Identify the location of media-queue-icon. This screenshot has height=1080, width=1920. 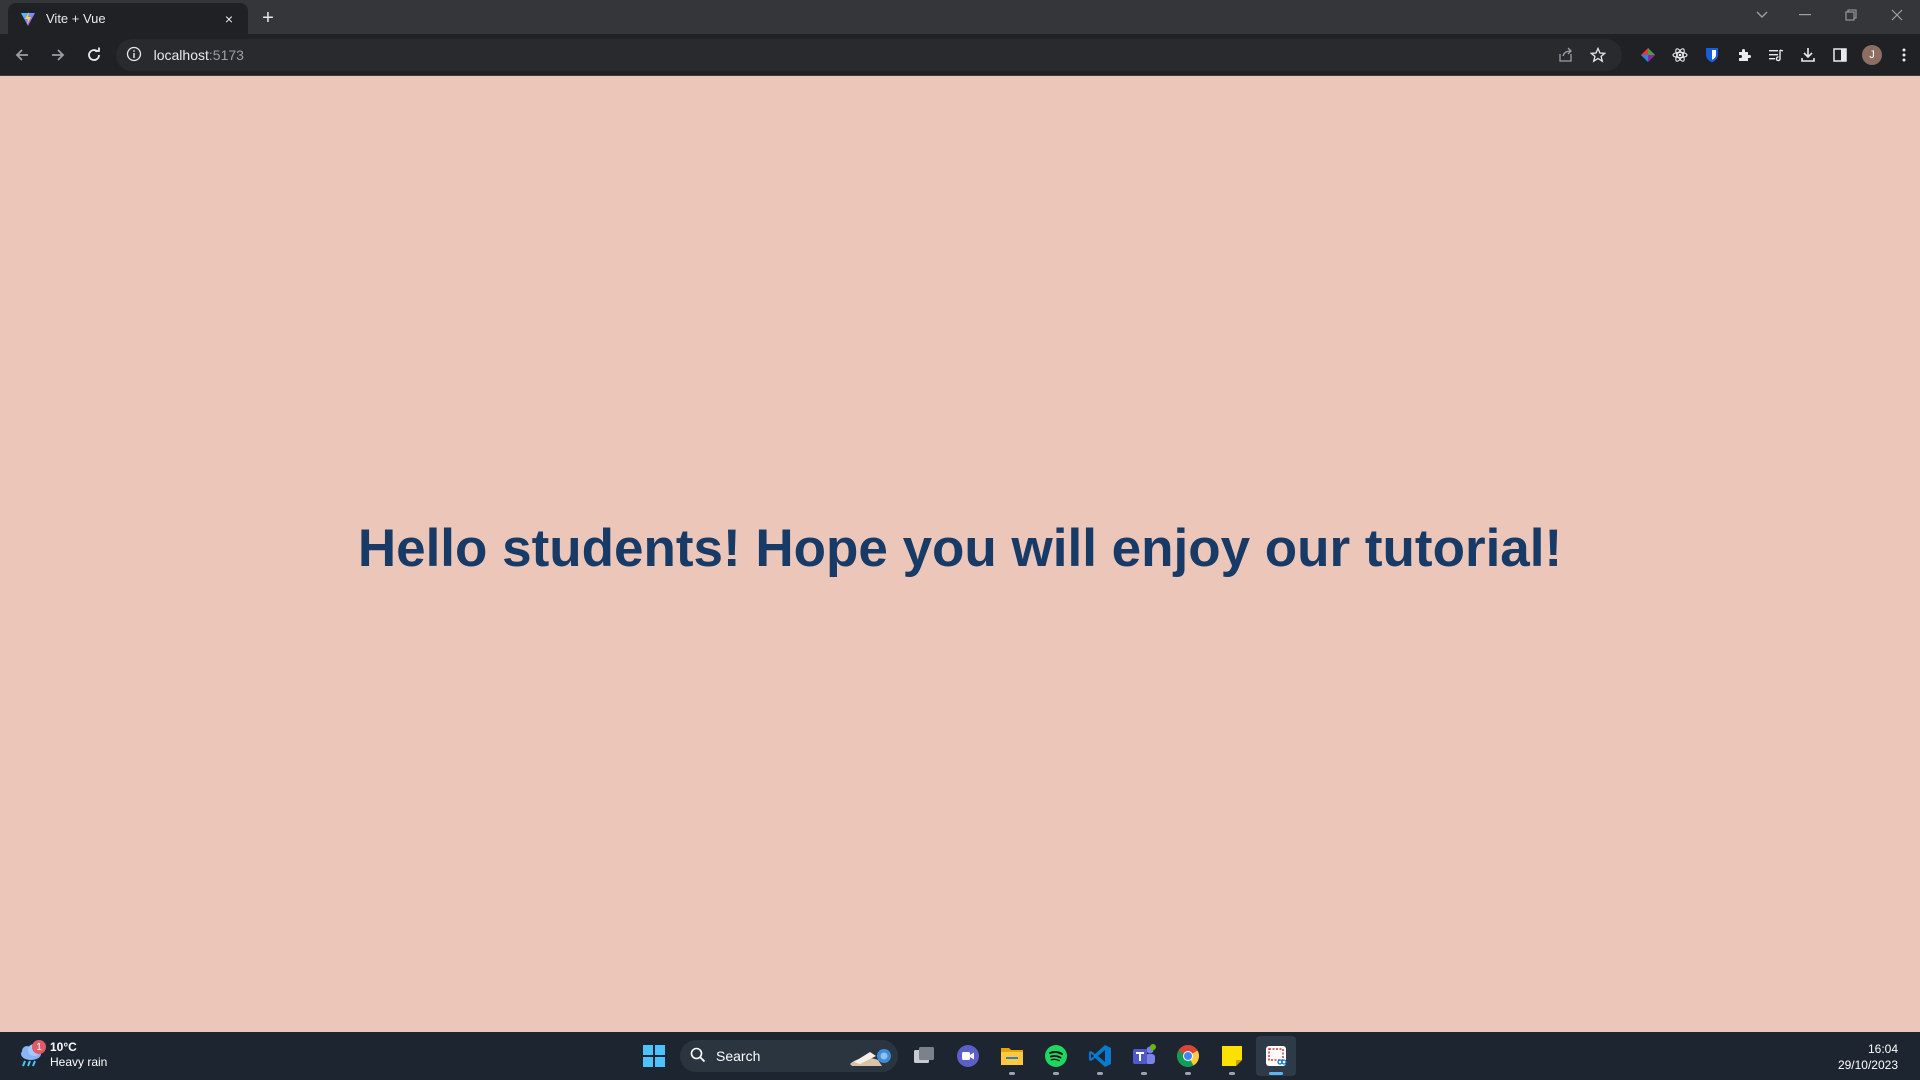
(1776, 55).